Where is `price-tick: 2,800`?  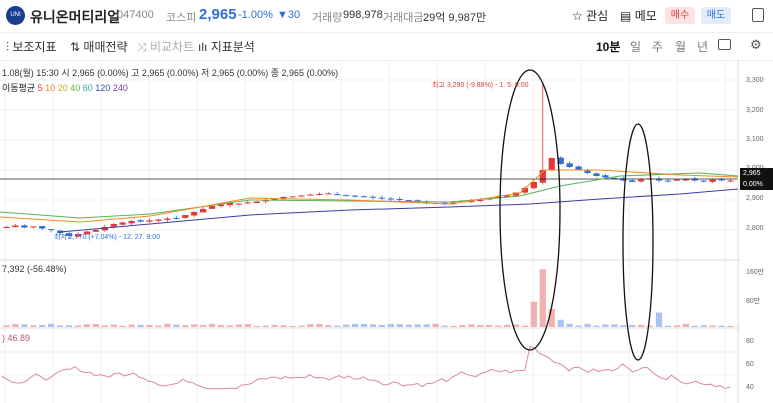 price-tick: 2,800 is located at coordinates (755, 228).